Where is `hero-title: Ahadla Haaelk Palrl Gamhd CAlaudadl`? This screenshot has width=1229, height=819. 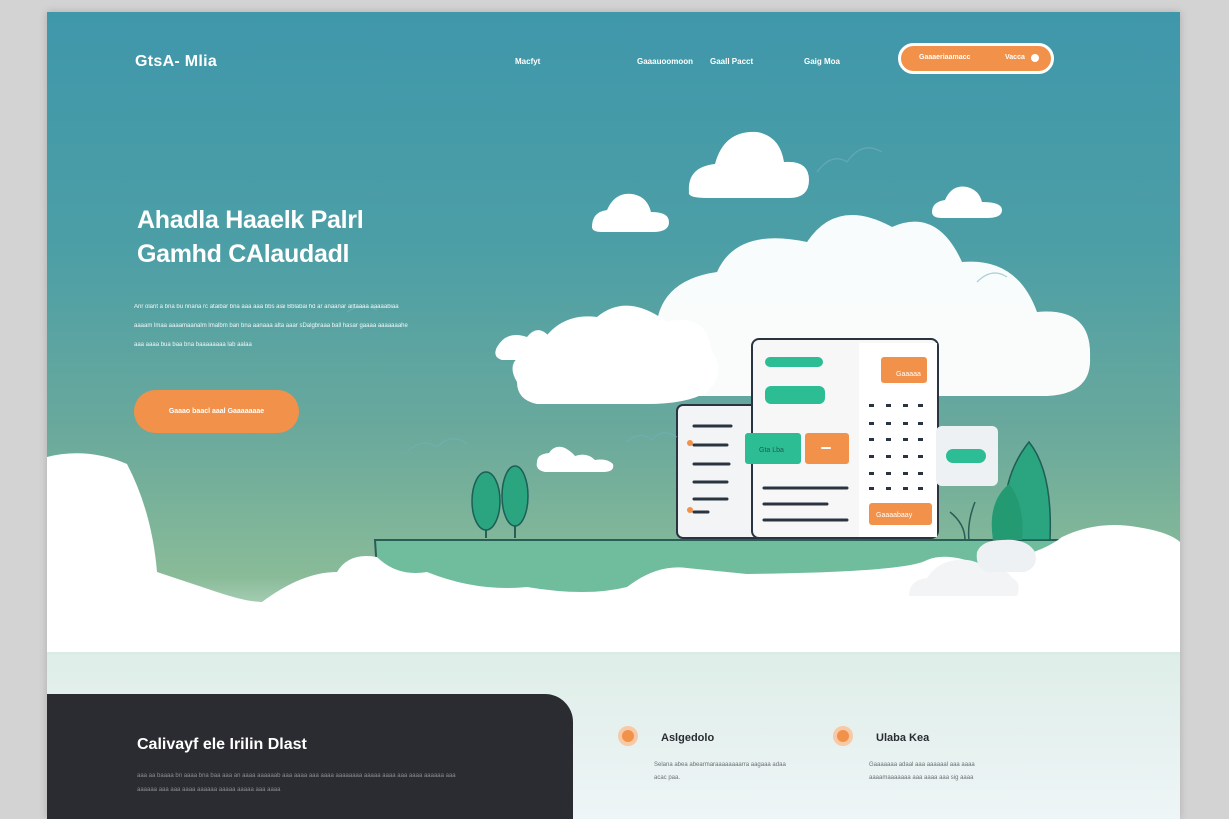
hero-title: Ahadla Haaelk Palrl Gamhd CAlaudadl is located at coordinates (250, 237).